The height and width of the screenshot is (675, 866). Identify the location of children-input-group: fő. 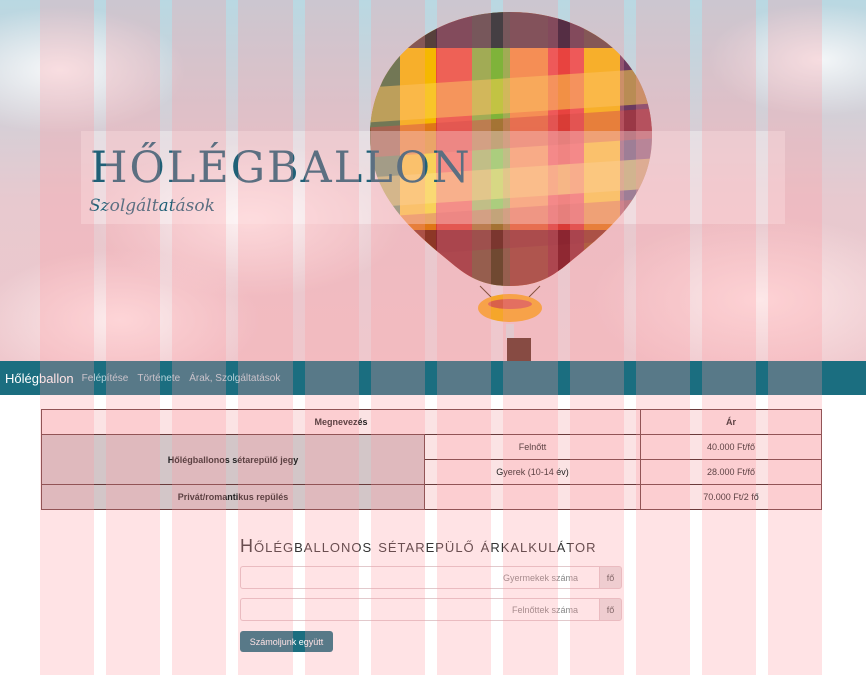
(431, 577).